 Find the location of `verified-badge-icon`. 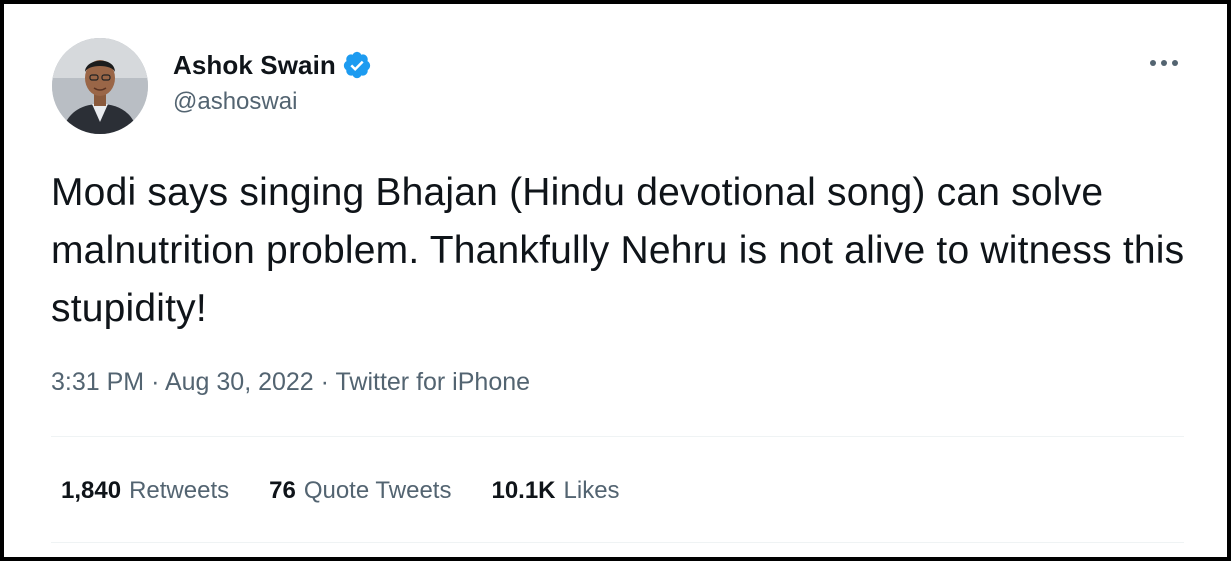

verified-badge-icon is located at coordinates (357, 65).